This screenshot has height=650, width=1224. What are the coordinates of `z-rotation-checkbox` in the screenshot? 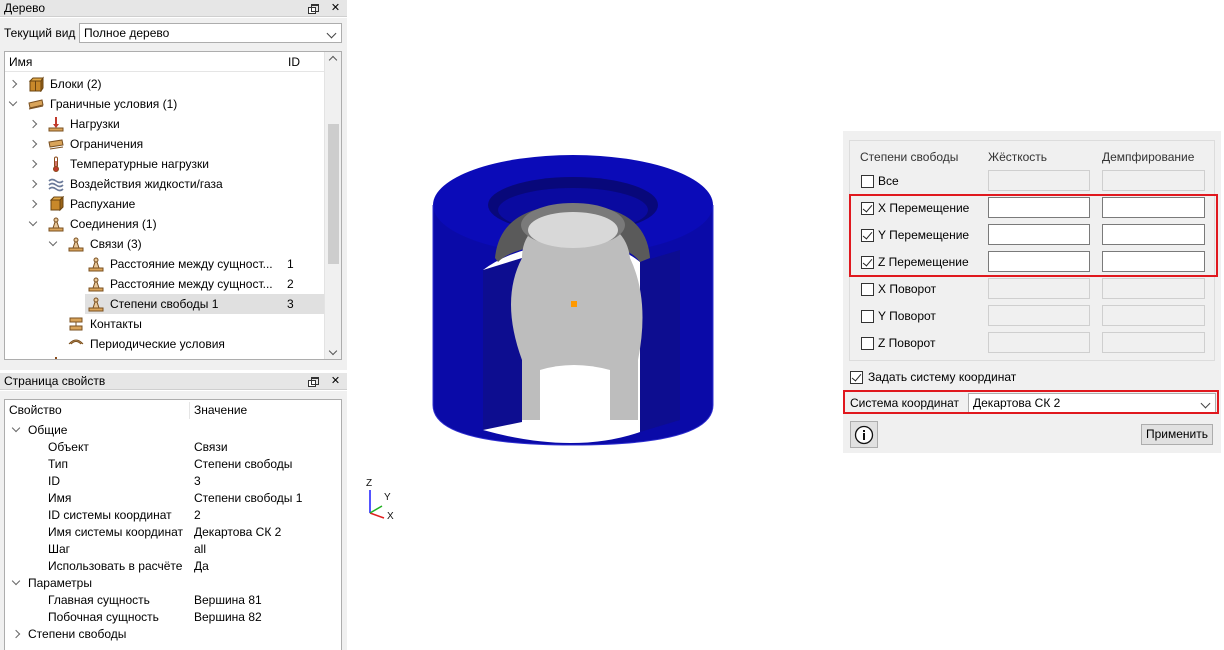 It's located at (867, 343).